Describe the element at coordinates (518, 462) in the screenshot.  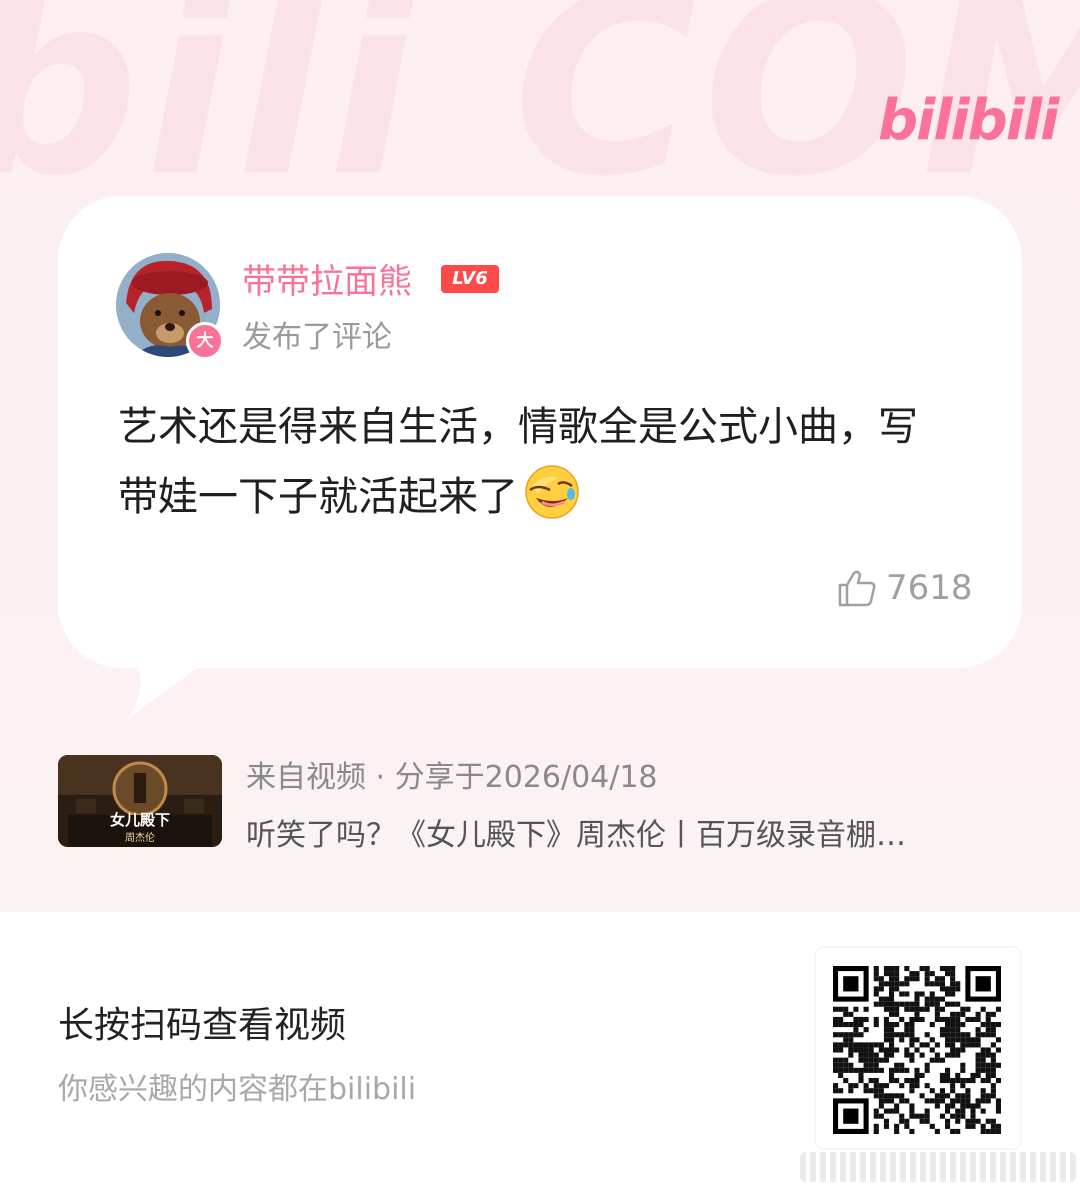
I see `comment-text: 艺术还是得来自生活，情歌全是公式小曲，写带娃一下子就活起来了` at that location.